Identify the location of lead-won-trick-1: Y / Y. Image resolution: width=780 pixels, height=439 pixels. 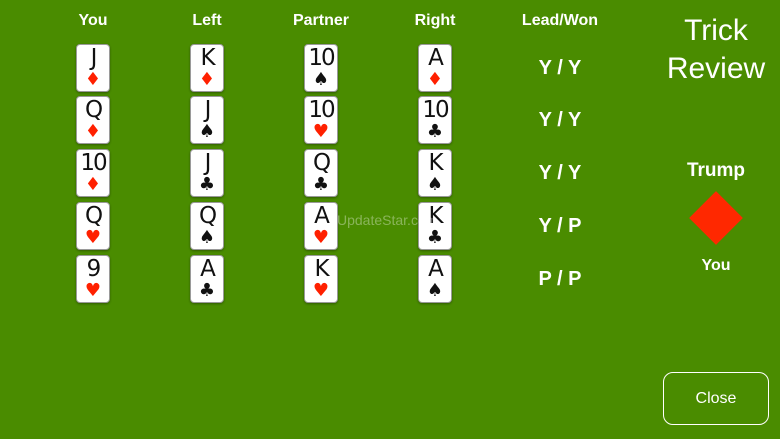
(560, 68).